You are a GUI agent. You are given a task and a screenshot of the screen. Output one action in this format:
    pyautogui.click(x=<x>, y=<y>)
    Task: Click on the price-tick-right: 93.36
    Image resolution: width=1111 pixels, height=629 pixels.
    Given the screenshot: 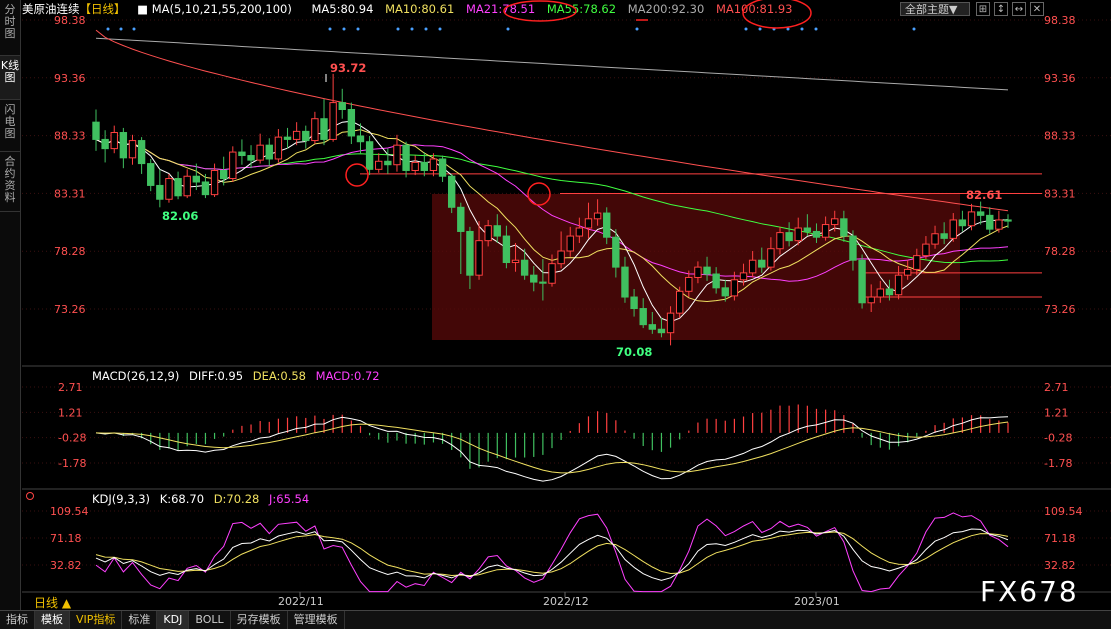 What is the action you would take?
    pyautogui.click(x=1060, y=78)
    